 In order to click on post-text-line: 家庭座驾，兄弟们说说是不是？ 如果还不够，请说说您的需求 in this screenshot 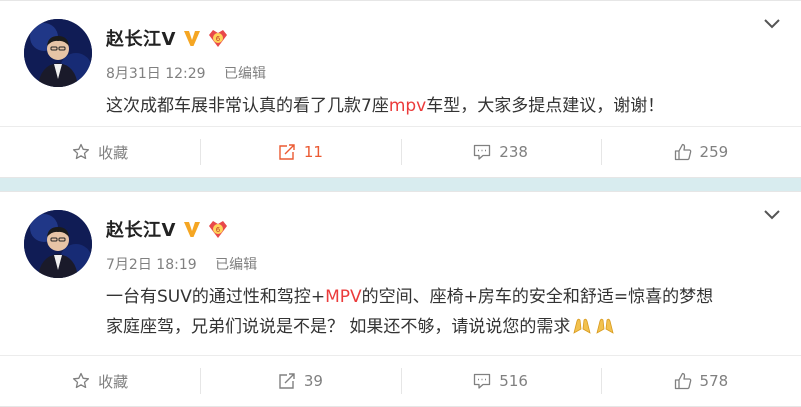, I will do `click(441, 327)`.